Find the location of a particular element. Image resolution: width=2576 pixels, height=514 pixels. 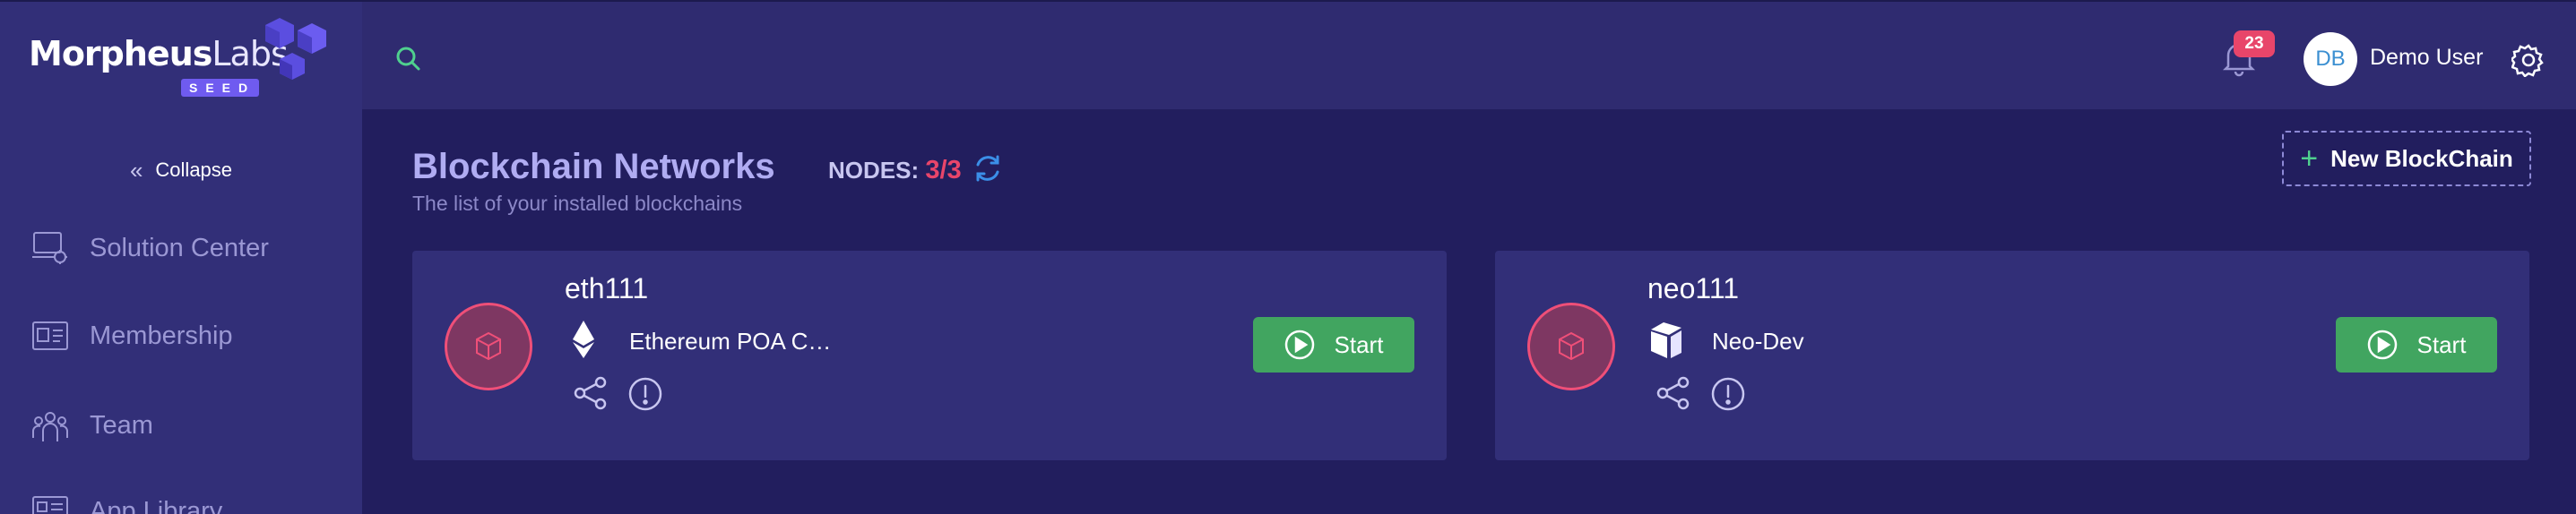

new-blockchain-button: + New BlockChain is located at coordinates (2406, 158).